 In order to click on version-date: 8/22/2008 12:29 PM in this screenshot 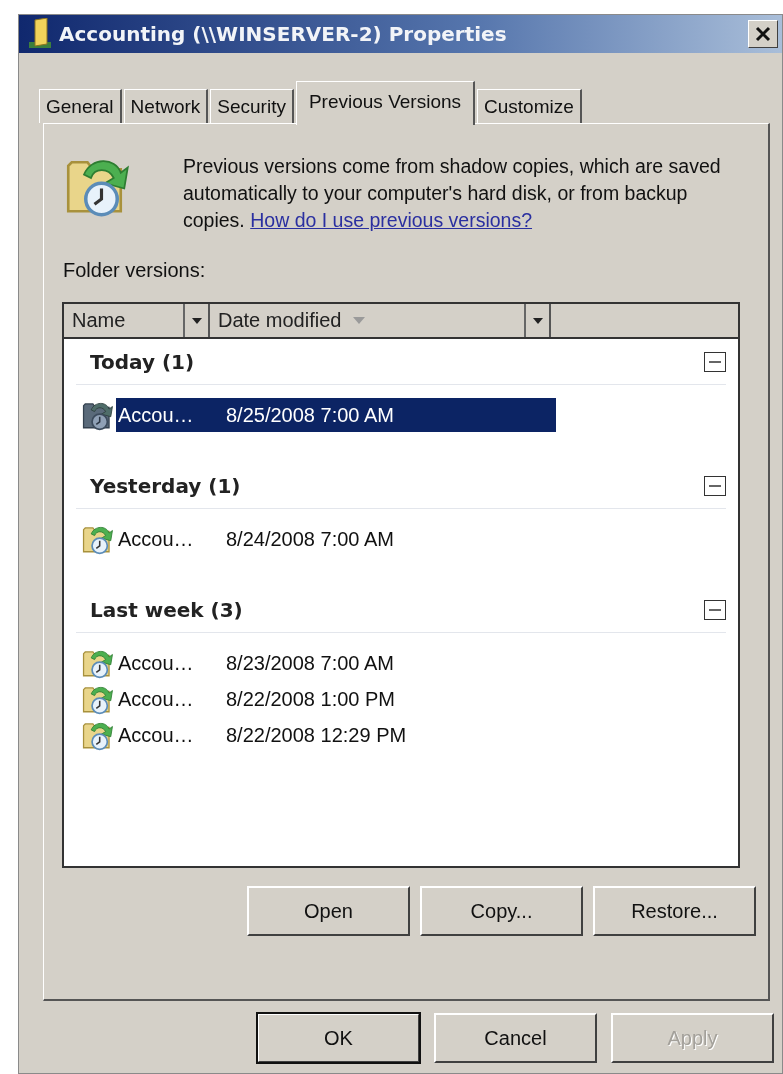, I will do `click(316, 735)`.